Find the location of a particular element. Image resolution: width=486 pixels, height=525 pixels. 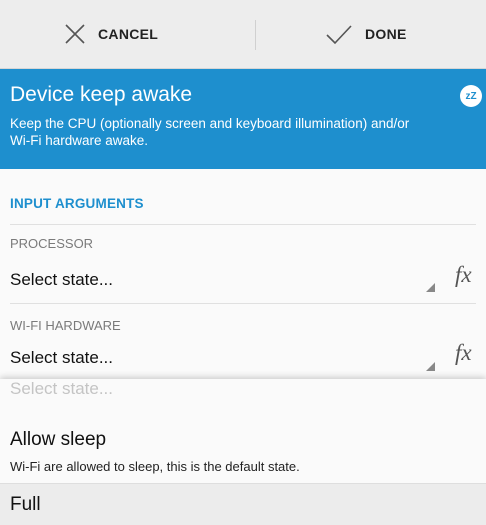

close-icon is located at coordinates (75, 34).